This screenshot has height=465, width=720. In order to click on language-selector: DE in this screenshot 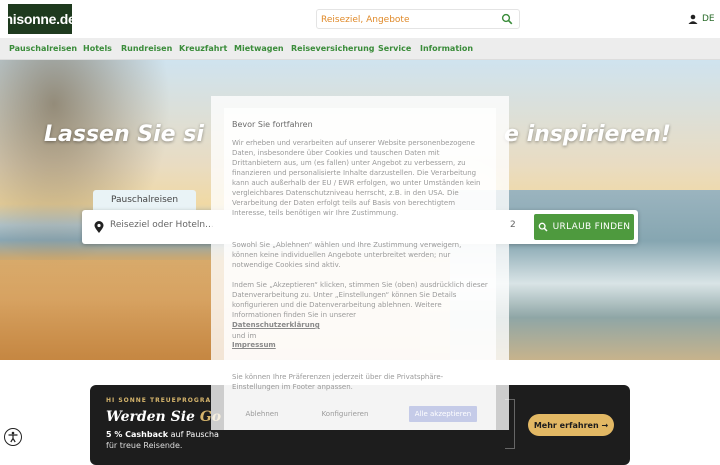, I will do `click(708, 19)`.